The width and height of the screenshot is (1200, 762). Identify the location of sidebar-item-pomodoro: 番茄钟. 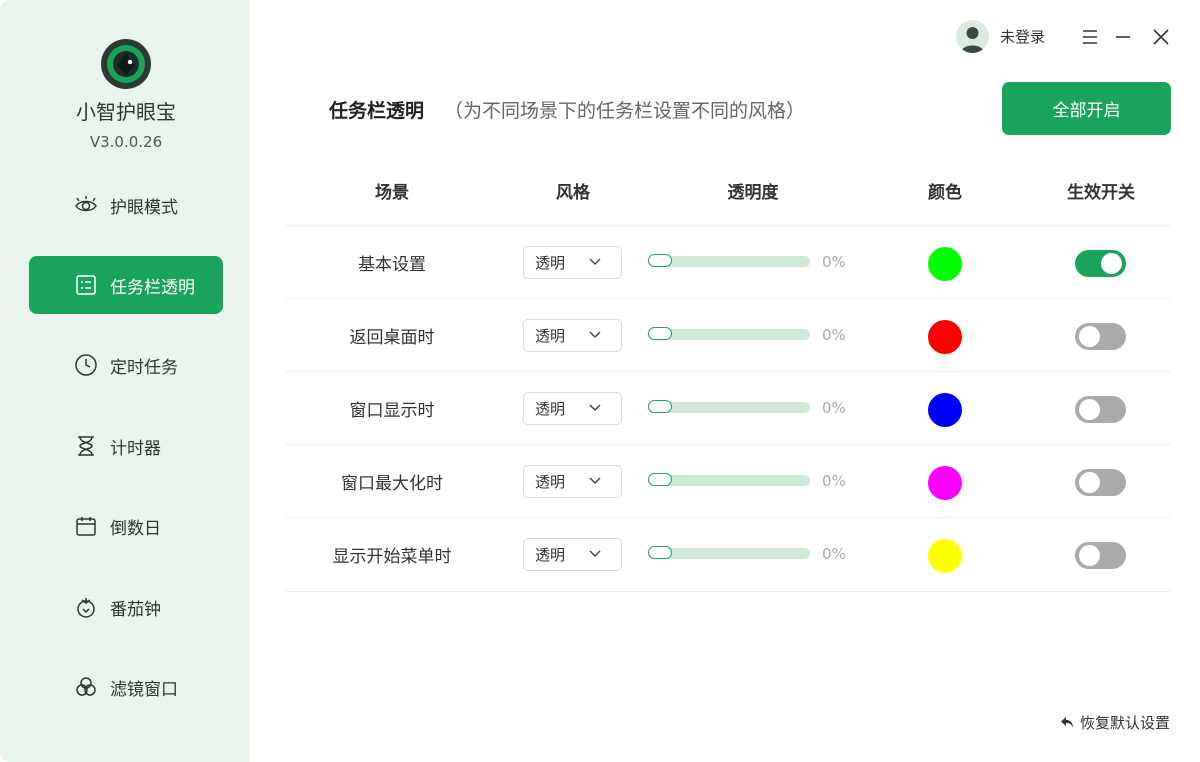
(126, 607).